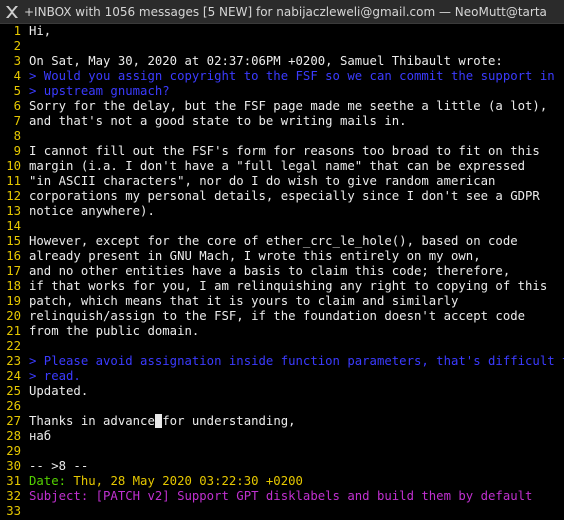 The width and height of the screenshot is (564, 520). Describe the element at coordinates (13, 421) in the screenshot. I see `line-number: 27` at that location.